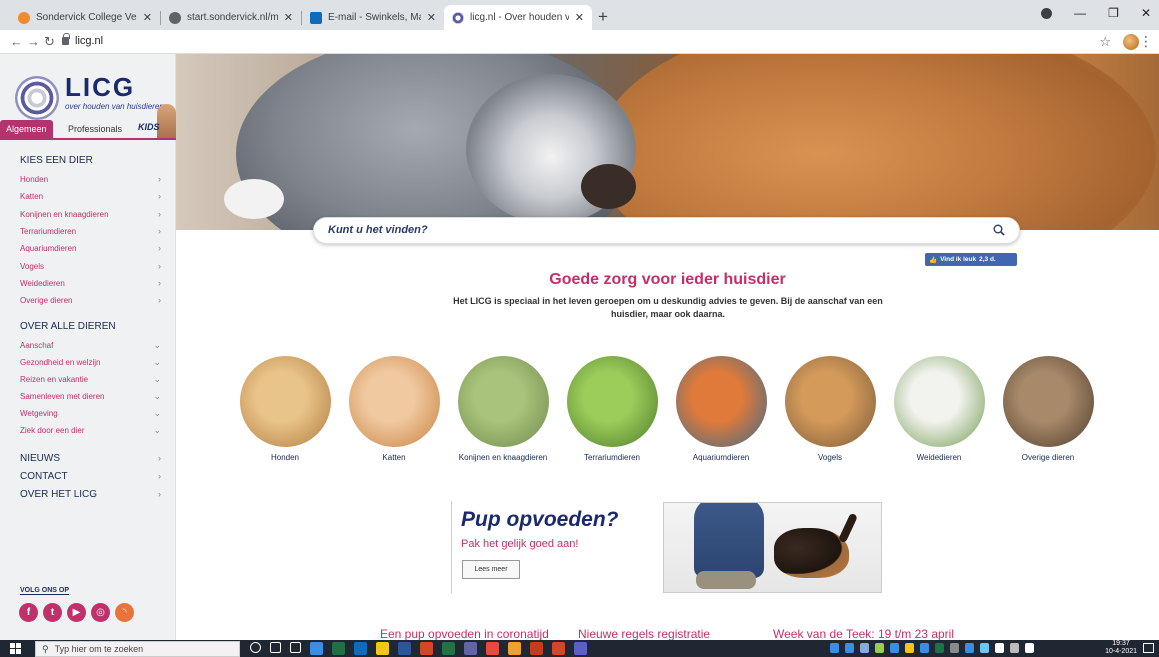 This screenshot has height=657, width=1159. I want to click on sidebar-link-label: Konijnen en knaagdieren, so click(64, 214).